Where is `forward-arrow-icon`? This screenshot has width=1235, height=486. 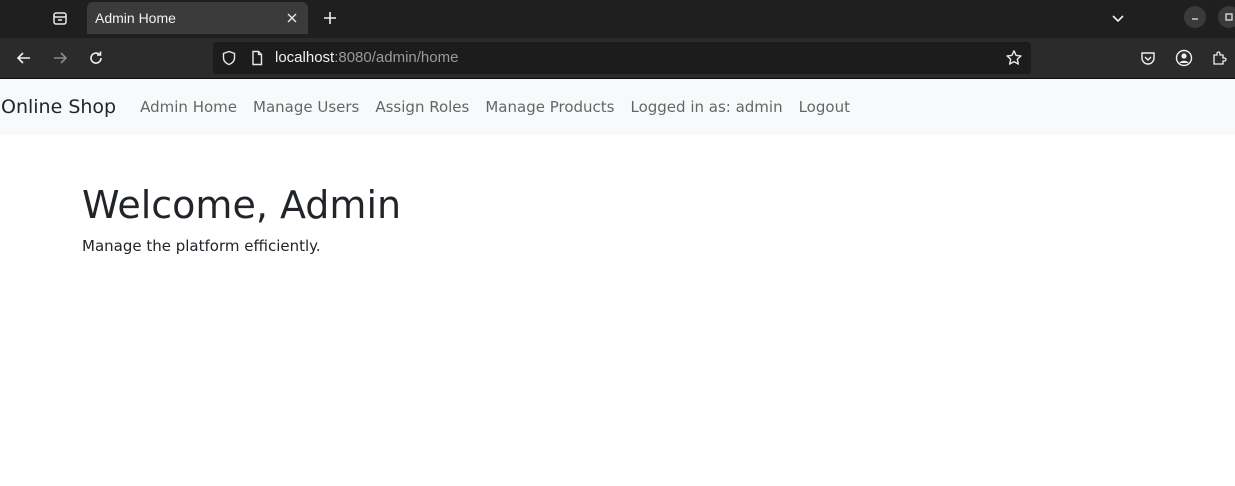 forward-arrow-icon is located at coordinates (60, 58).